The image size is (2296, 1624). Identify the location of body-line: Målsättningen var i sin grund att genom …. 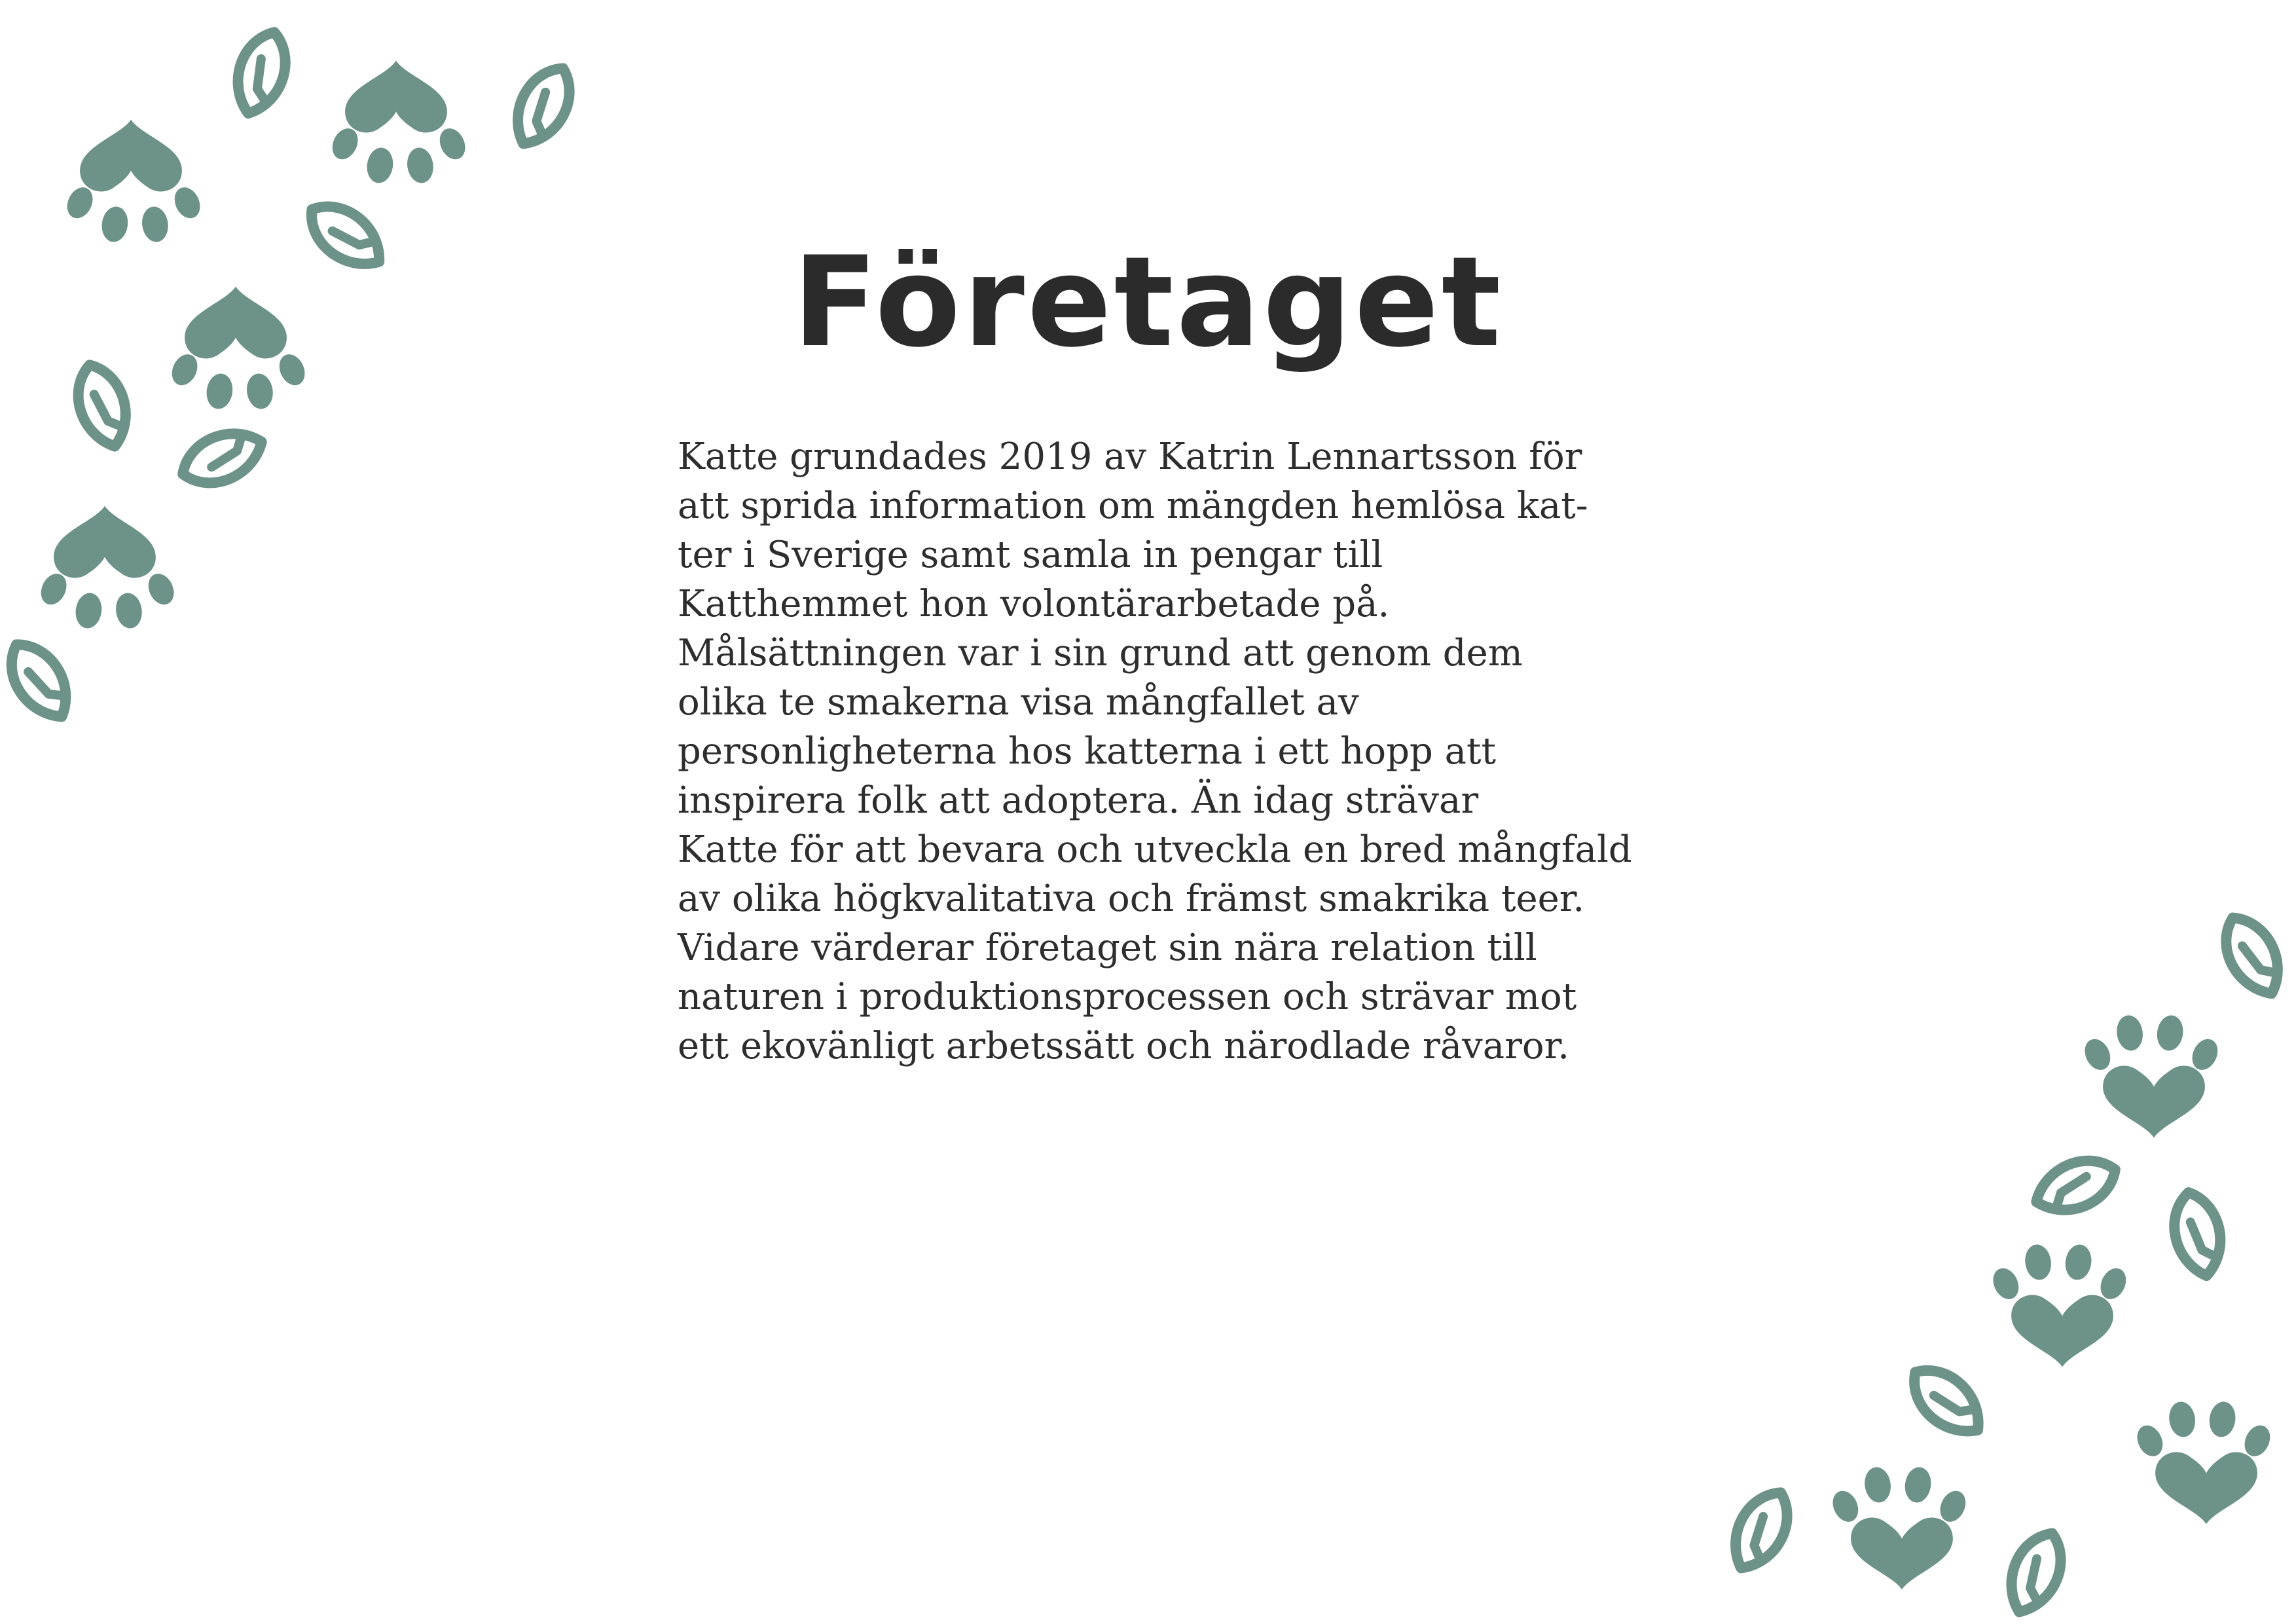
(1100, 653).